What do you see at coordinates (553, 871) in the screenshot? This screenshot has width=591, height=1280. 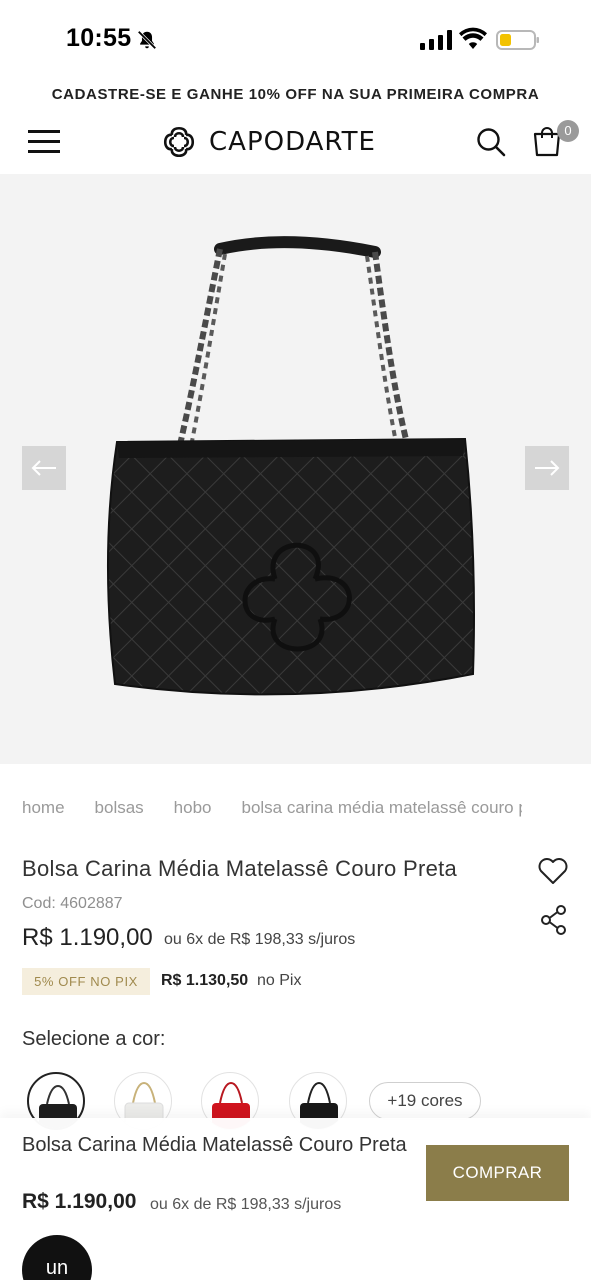 I see `heart-icon` at bounding box center [553, 871].